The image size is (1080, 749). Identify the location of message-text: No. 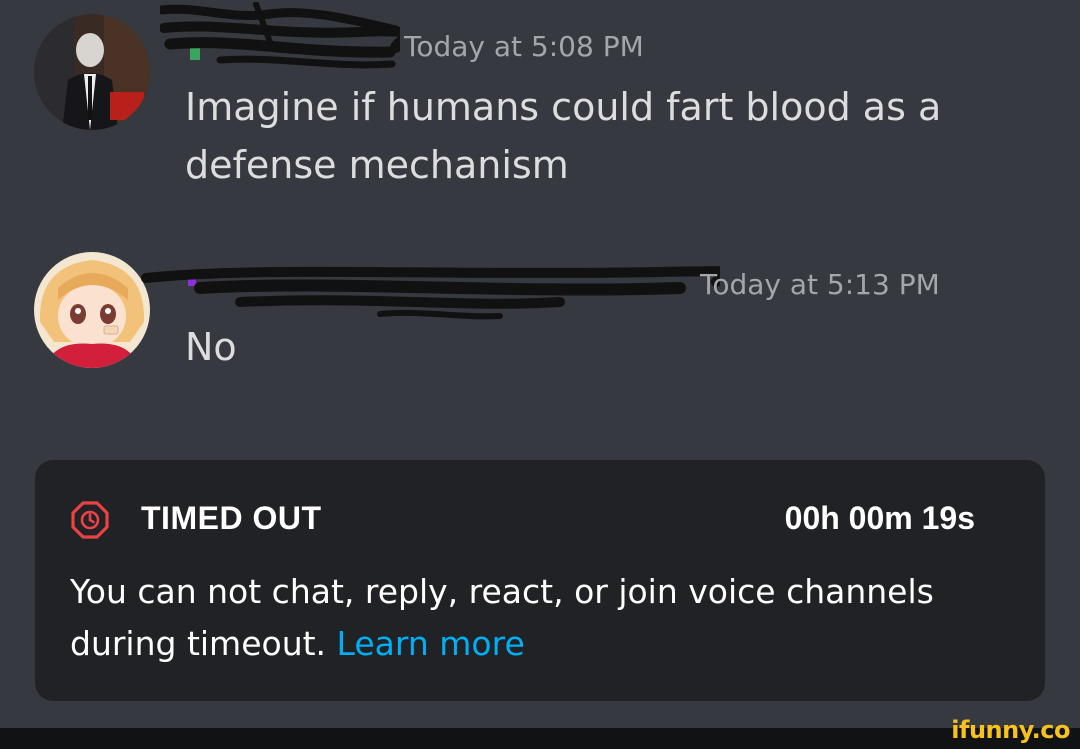
(211, 347).